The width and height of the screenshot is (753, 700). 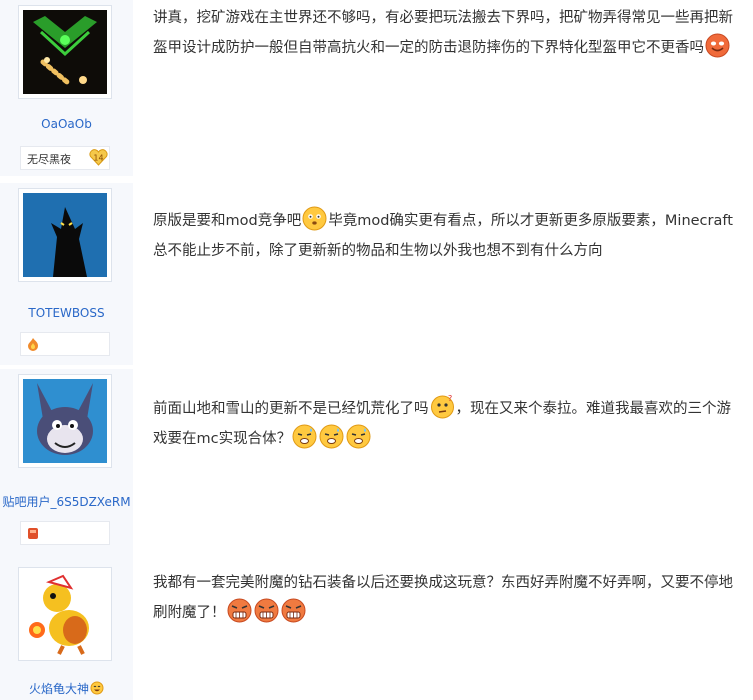 I want to click on level-heart-icon: 14, so click(x=98, y=157).